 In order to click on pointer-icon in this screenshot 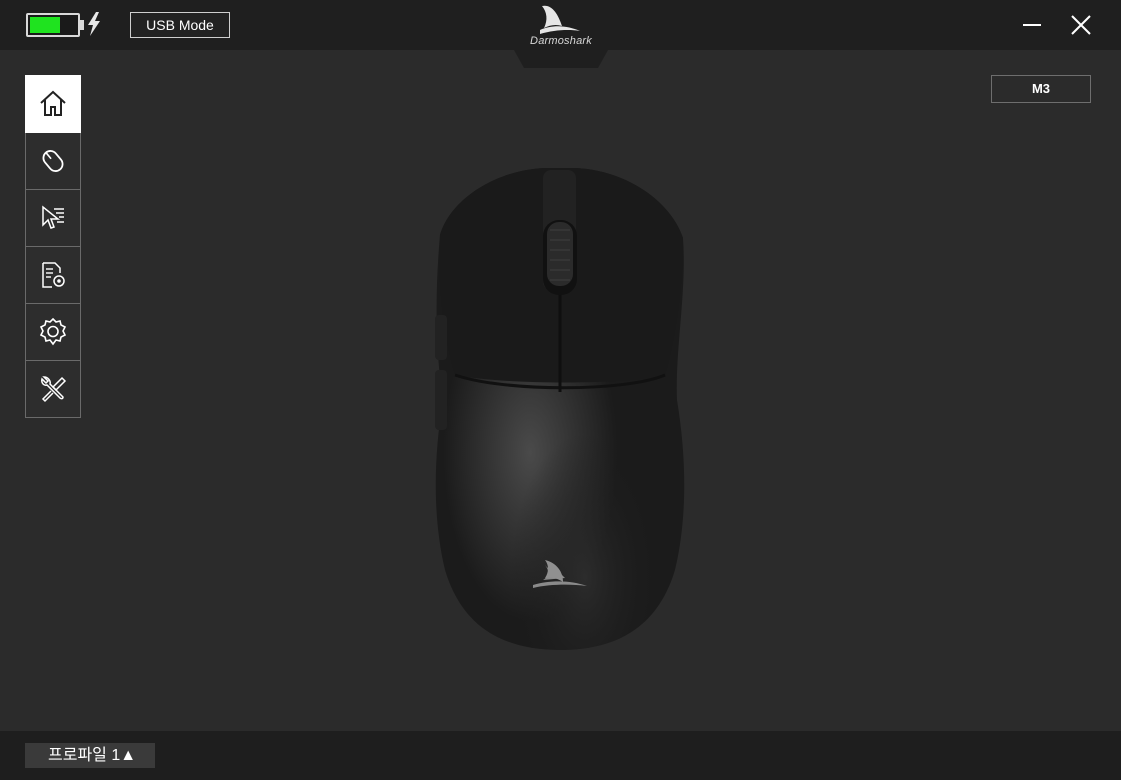, I will do `click(53, 217)`.